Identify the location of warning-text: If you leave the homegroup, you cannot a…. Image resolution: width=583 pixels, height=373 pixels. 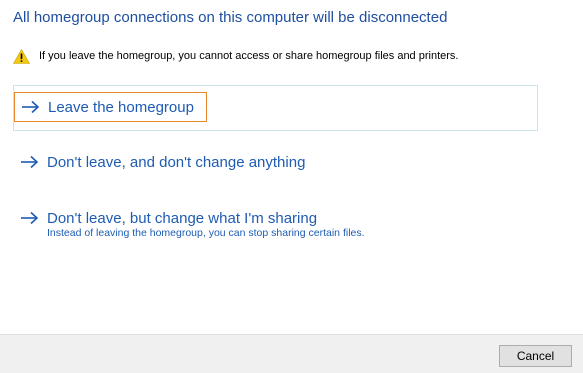
(249, 56).